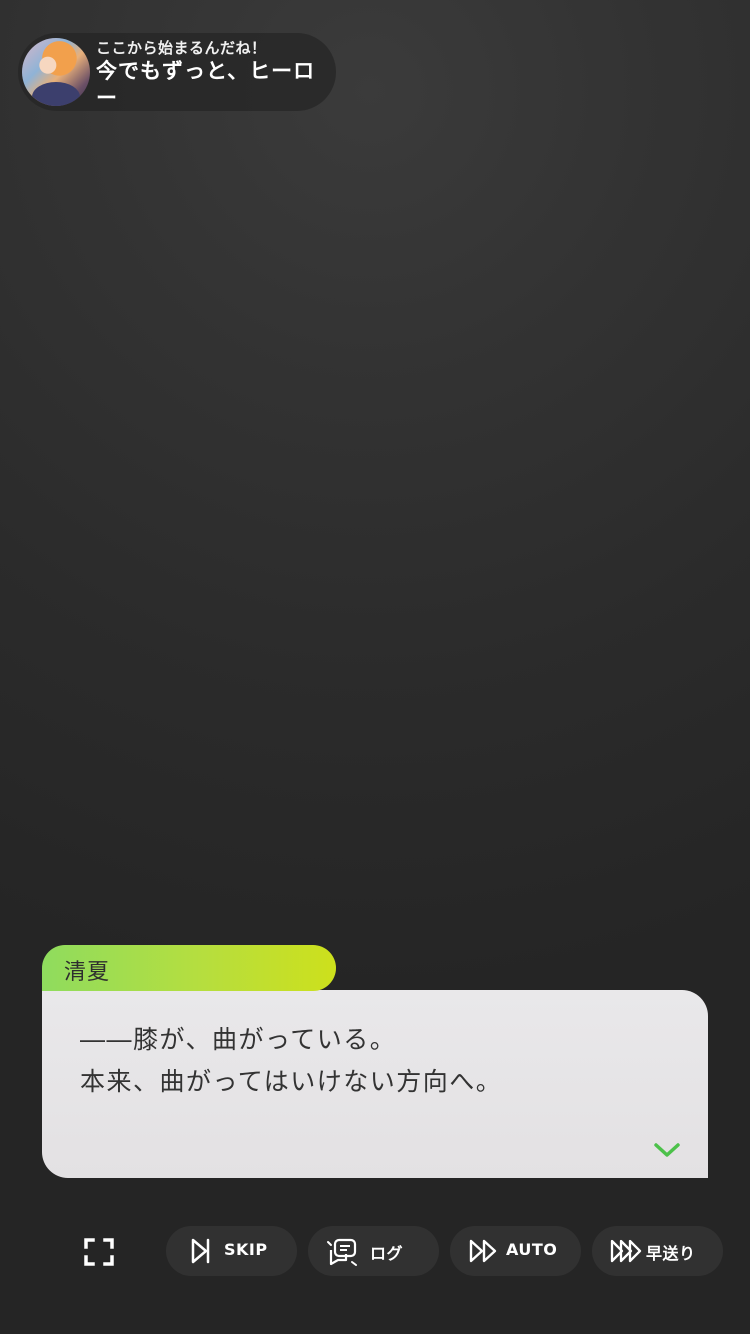 This screenshot has width=750, height=1334. Describe the element at coordinates (56, 72) in the screenshot. I see `character-avatar` at that location.